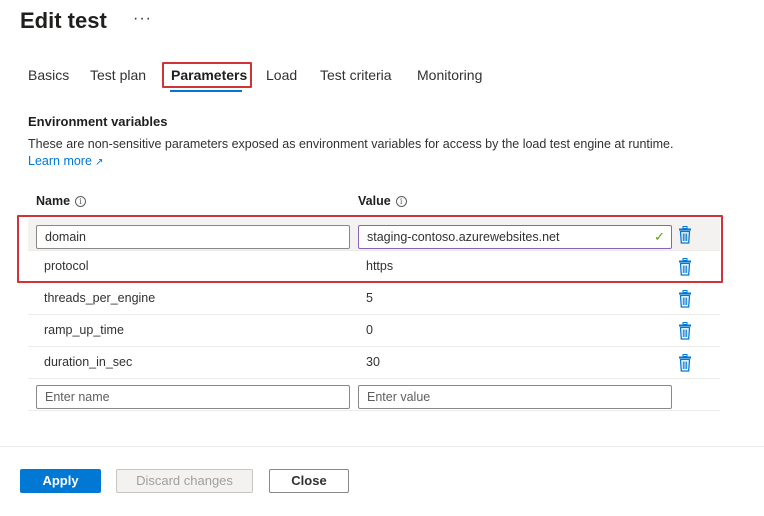  What do you see at coordinates (66, 266) in the screenshot?
I see `row-name: protocol` at bounding box center [66, 266].